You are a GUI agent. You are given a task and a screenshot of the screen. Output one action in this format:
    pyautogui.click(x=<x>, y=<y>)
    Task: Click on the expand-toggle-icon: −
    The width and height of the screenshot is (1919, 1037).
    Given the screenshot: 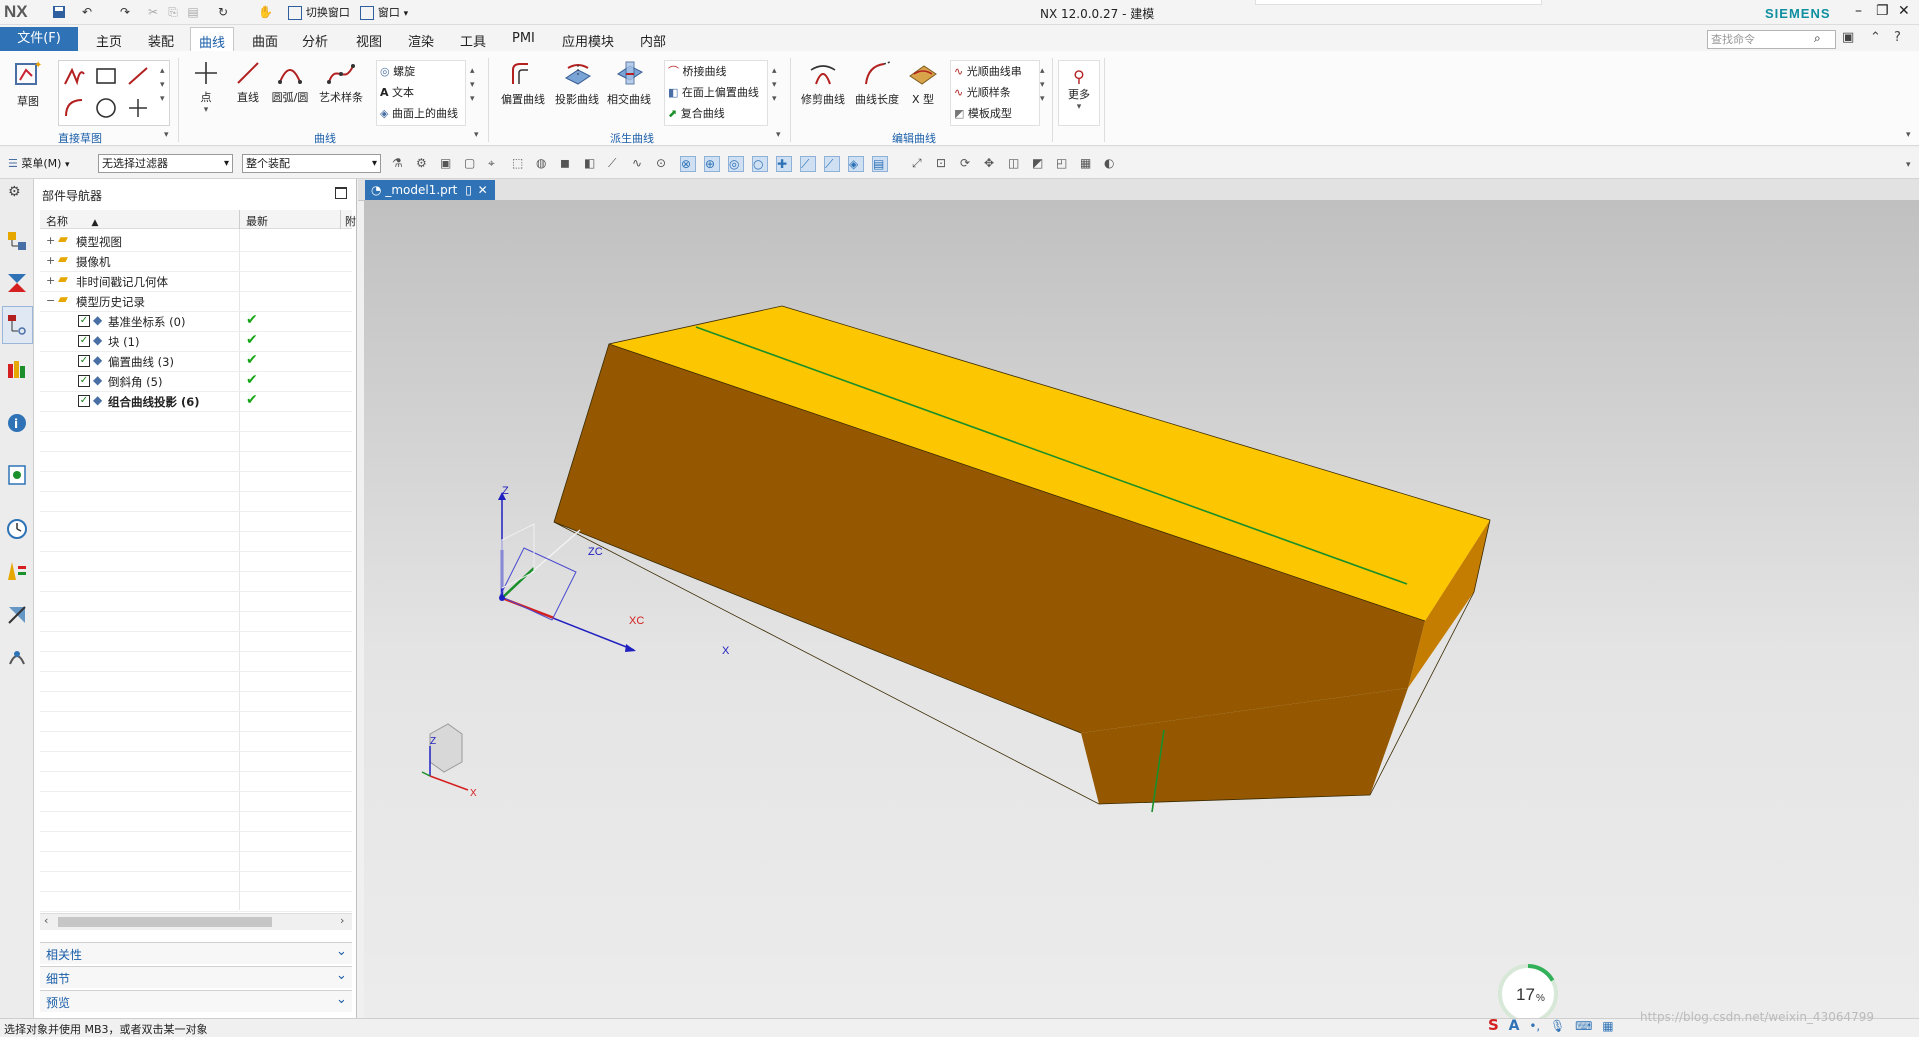 What is the action you would take?
    pyautogui.click(x=50, y=300)
    